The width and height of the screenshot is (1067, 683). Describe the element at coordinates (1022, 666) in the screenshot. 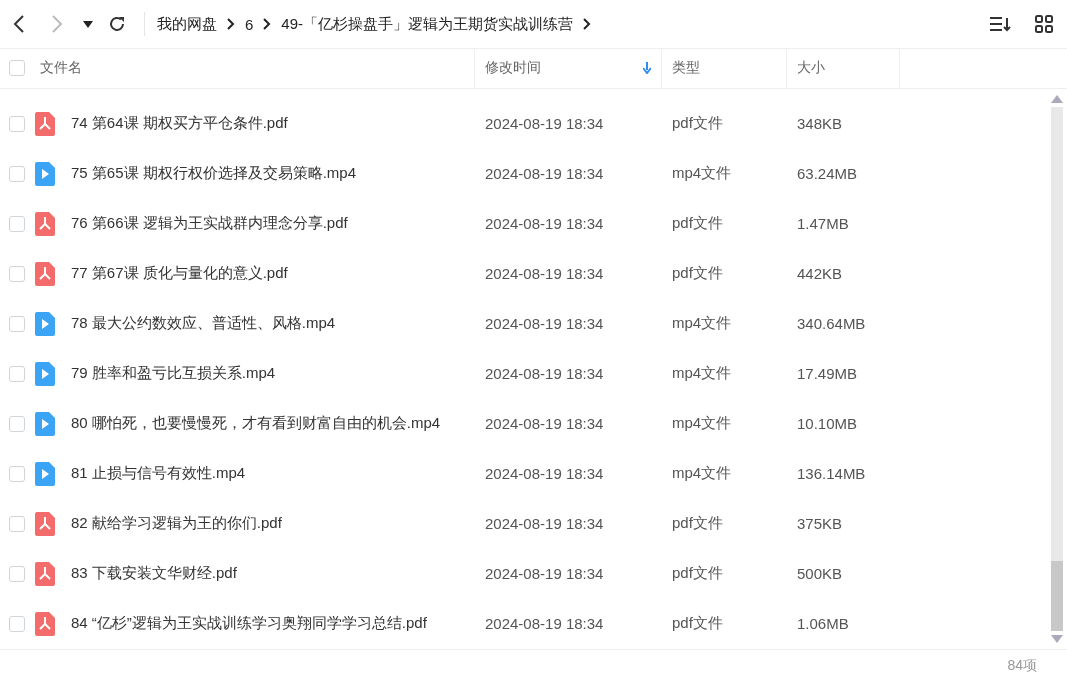

I see `item-count: 84项` at that location.